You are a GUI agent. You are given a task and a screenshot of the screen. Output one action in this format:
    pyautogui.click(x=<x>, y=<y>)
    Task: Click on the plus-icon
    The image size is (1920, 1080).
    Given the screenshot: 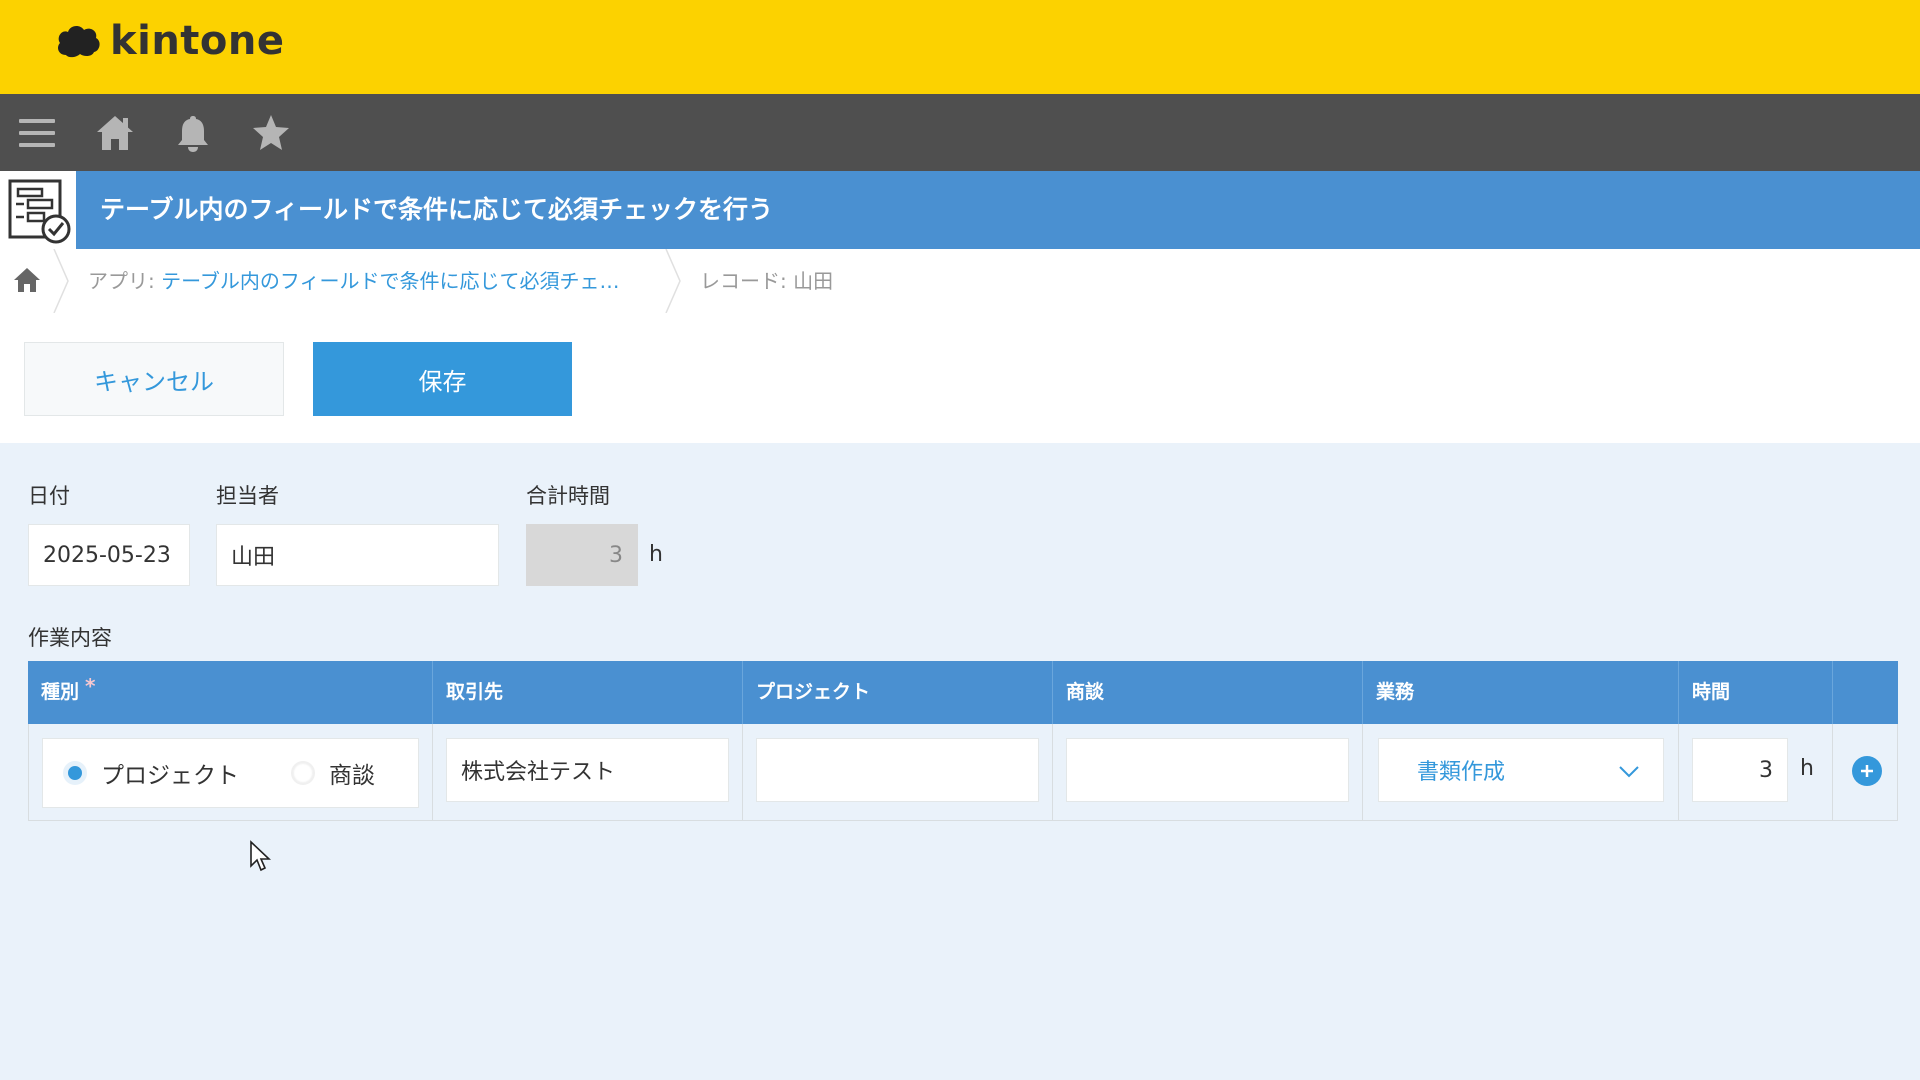 What is the action you would take?
    pyautogui.click(x=1867, y=771)
    